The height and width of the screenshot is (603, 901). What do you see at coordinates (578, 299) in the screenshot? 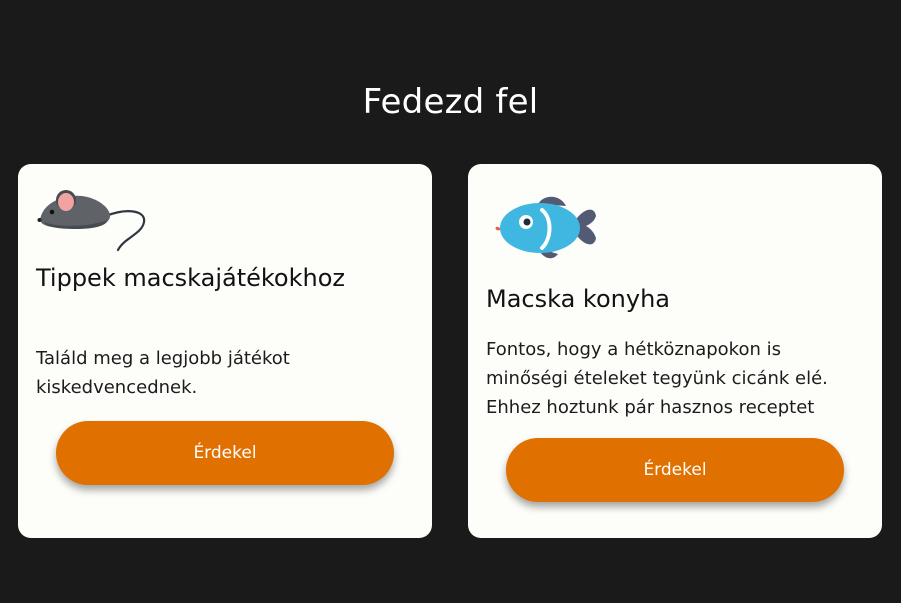
I see `card-title: Macska konyha` at bounding box center [578, 299].